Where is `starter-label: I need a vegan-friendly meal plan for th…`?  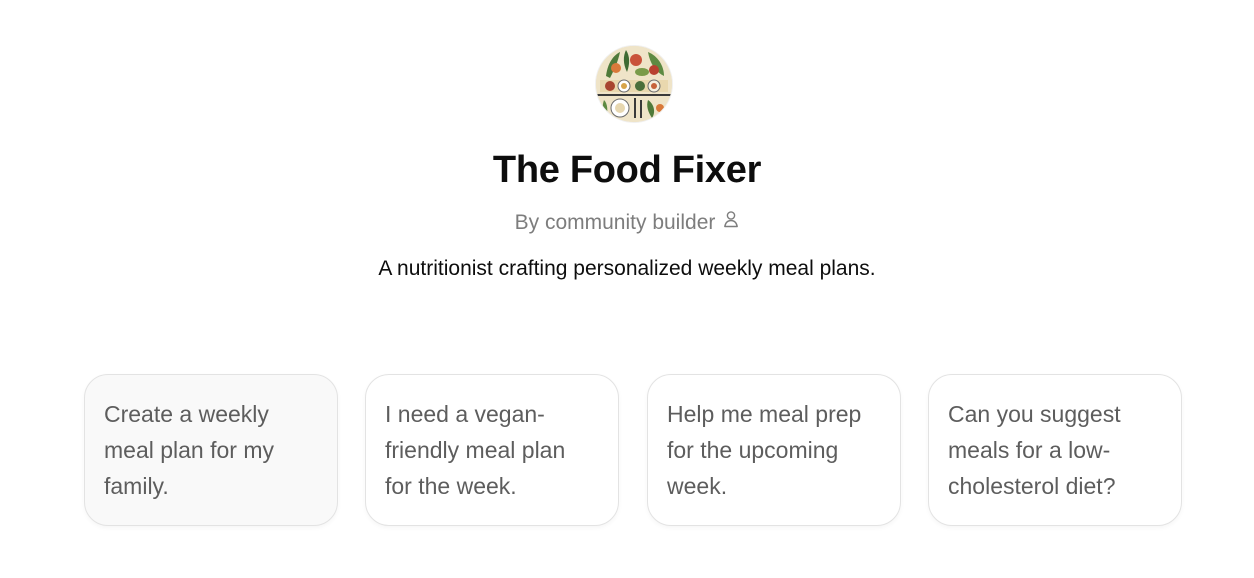
starter-label: I need a vegan-friendly meal plan for th… is located at coordinates (475, 450).